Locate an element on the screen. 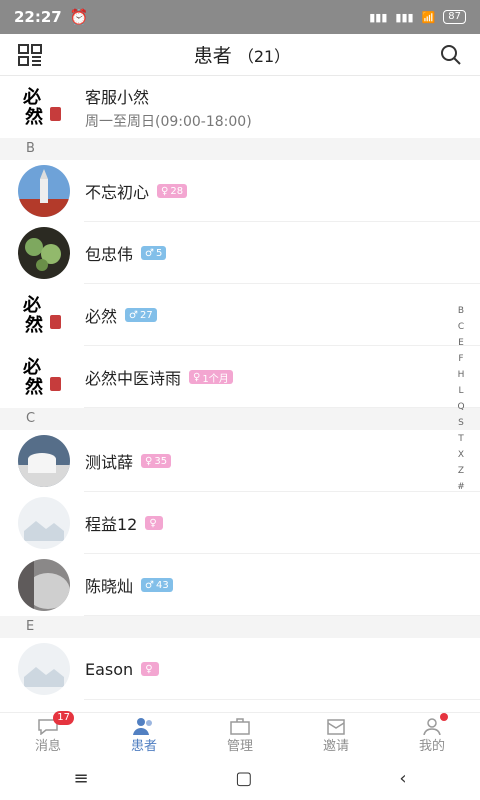 The image size is (480, 800). index-letter: H is located at coordinates (461, 375).